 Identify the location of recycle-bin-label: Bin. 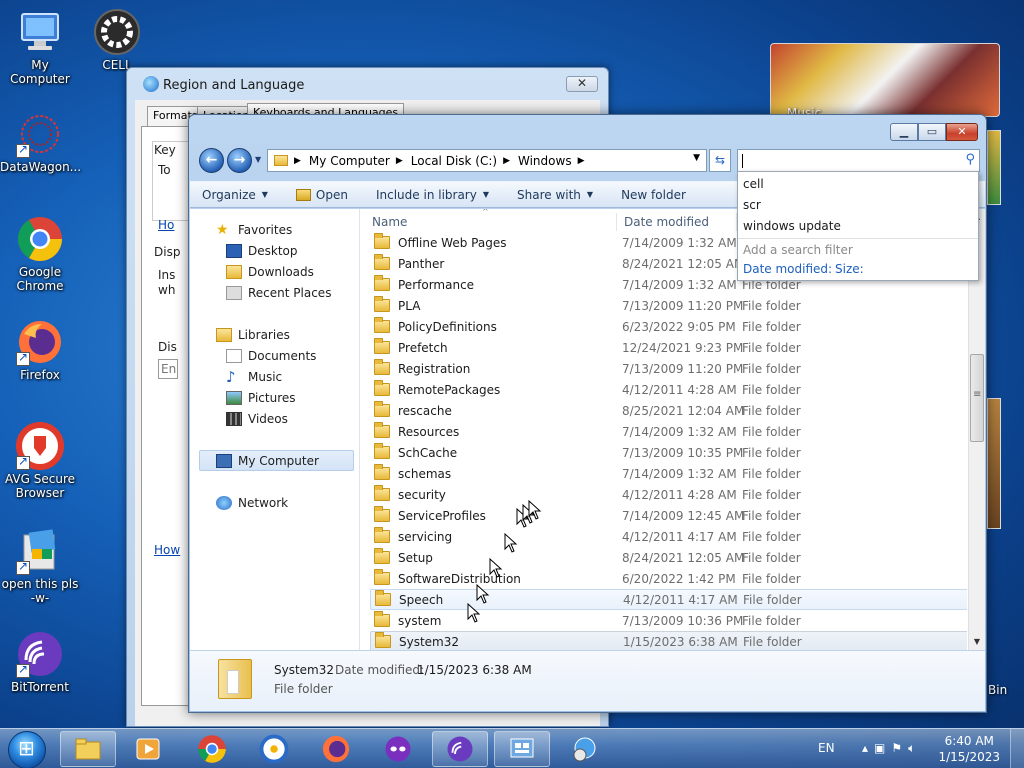
(997, 690).